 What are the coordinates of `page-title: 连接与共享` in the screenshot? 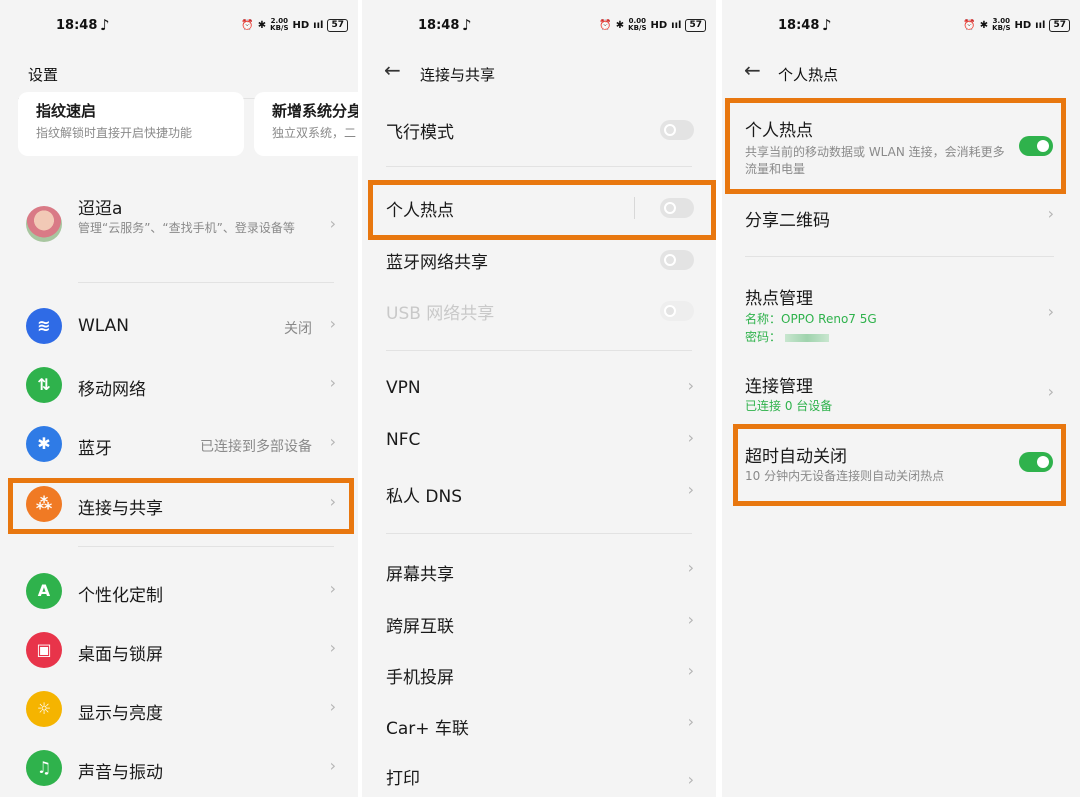 It's located at (458, 75).